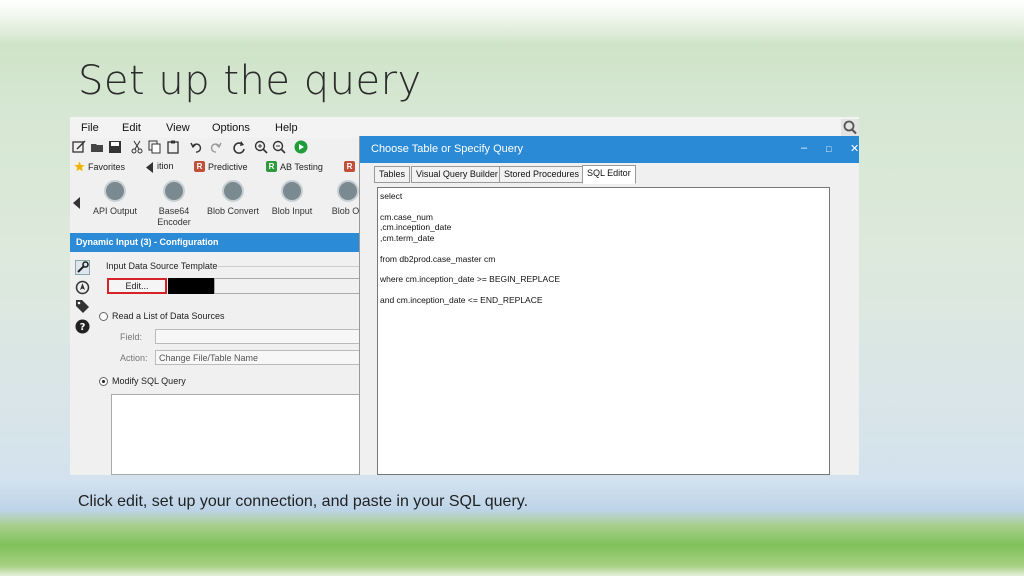 This screenshot has height=576, width=1024. I want to click on config-panel-header: Dynamic Input (3) - Configuration, so click(215, 242).